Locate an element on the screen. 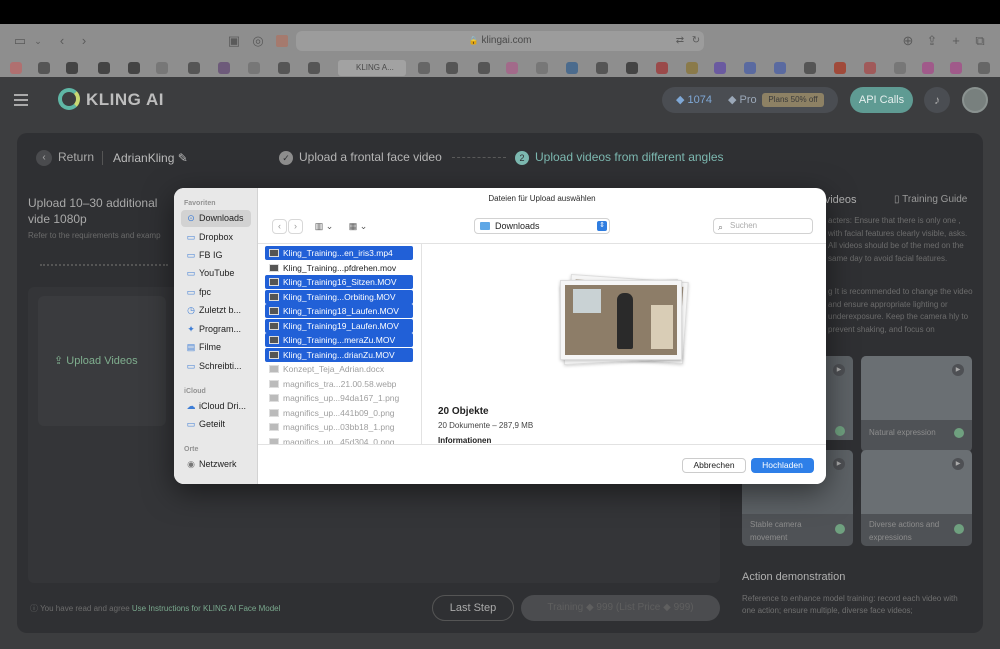 The height and width of the screenshot is (649, 1000). training-guide-link: ▯ Training Guide is located at coordinates (930, 199).